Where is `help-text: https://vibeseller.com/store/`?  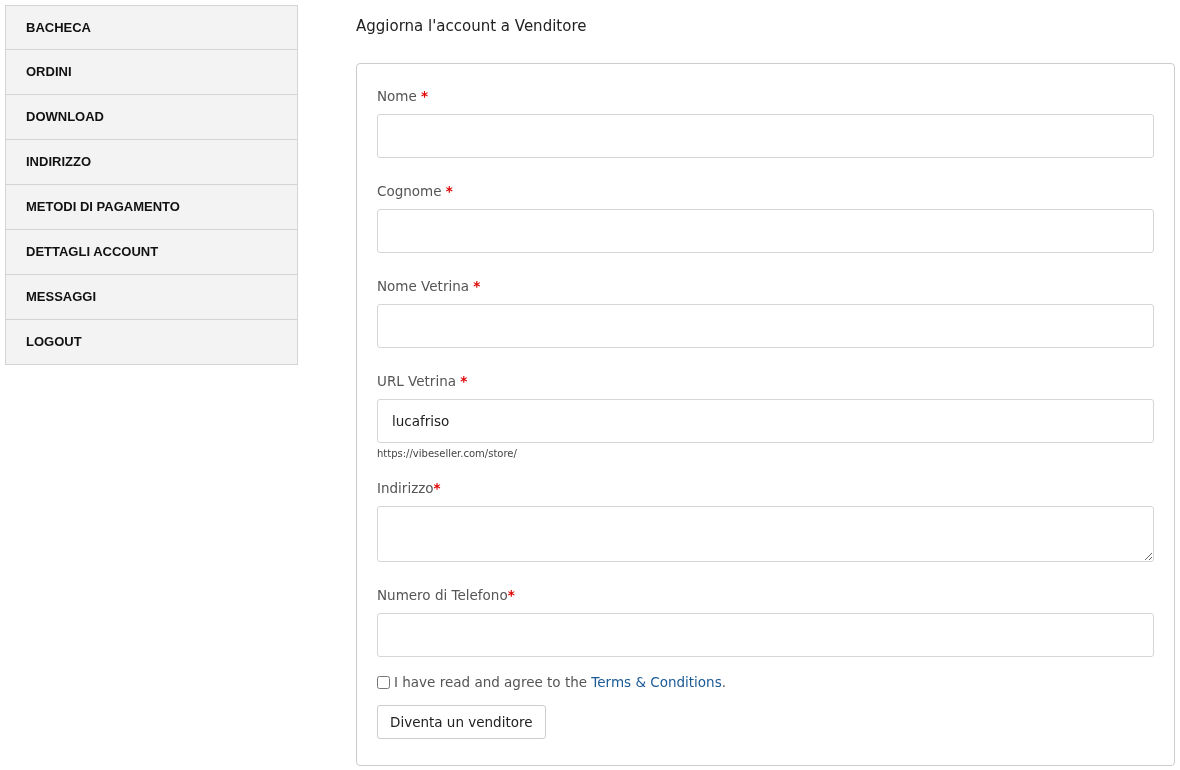
help-text: https://vibeseller.com/store/ is located at coordinates (447, 453).